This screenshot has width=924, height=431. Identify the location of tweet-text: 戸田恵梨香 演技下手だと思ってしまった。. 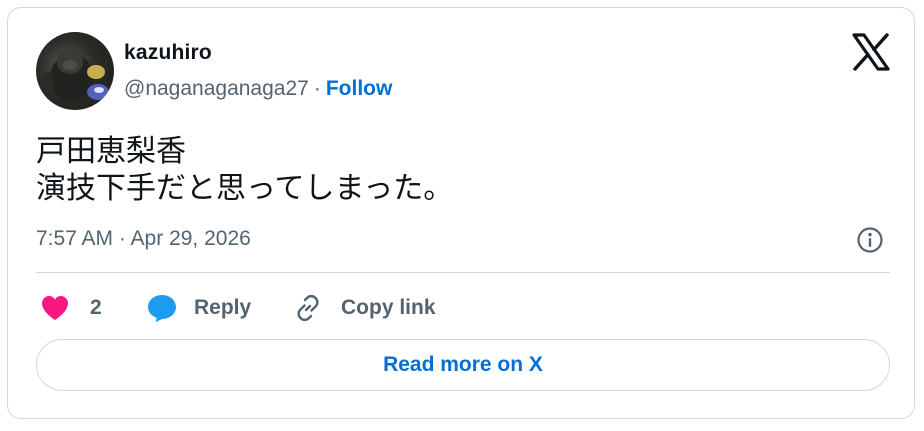
(244, 170).